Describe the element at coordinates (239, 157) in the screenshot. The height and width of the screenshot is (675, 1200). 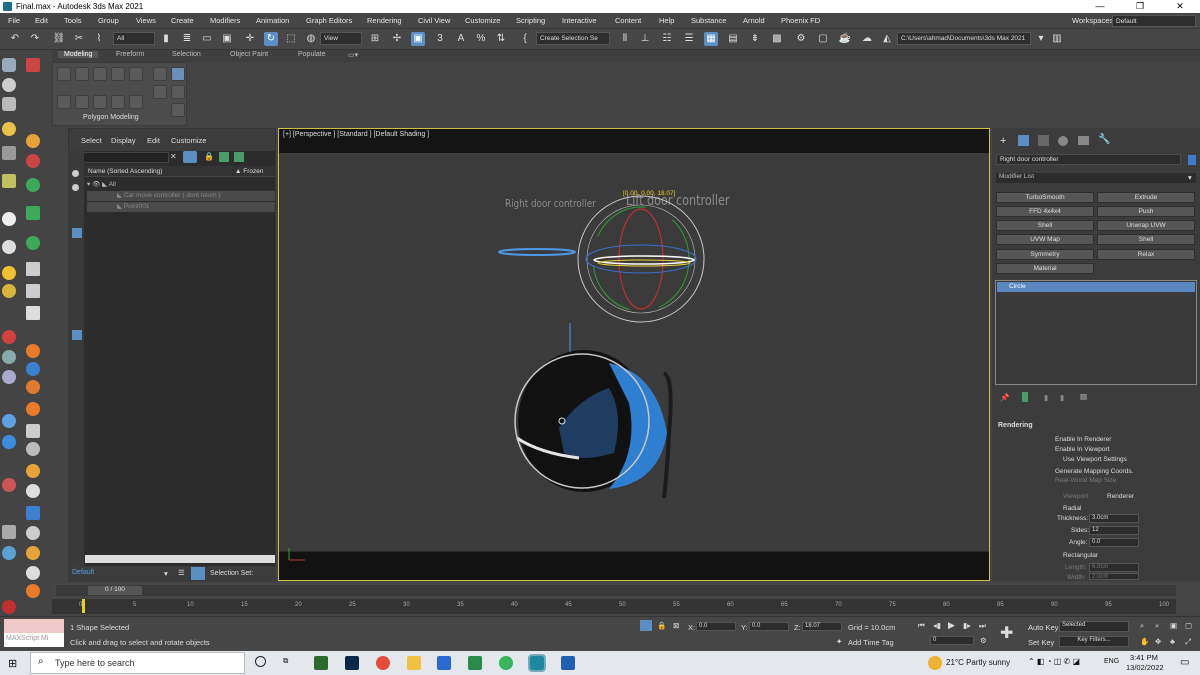
I see `layer-icon` at that location.